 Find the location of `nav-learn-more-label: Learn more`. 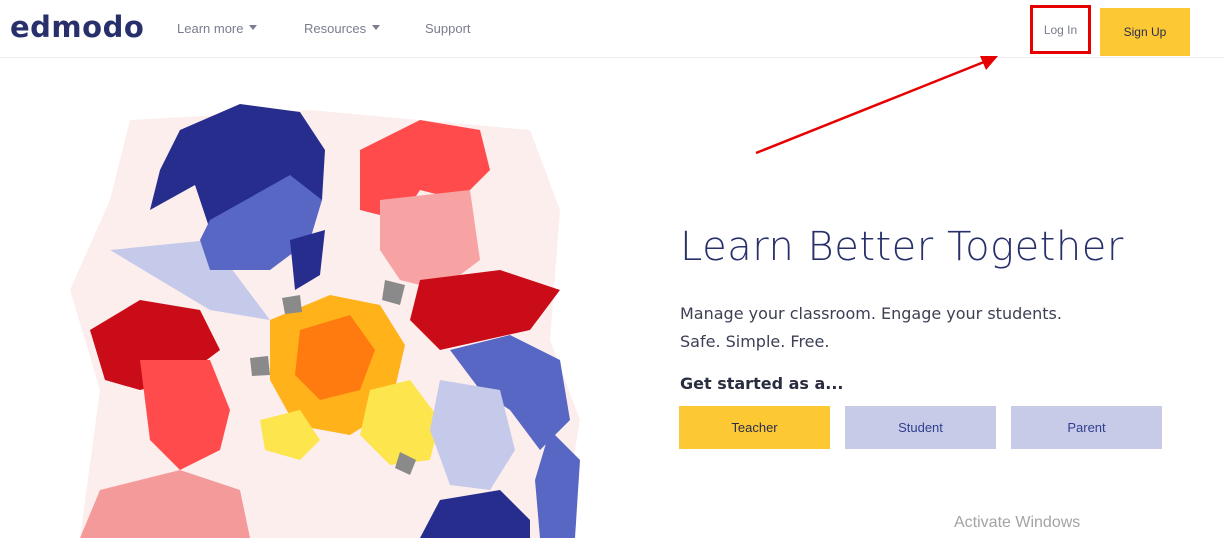

nav-learn-more-label: Learn more is located at coordinates (210, 28).